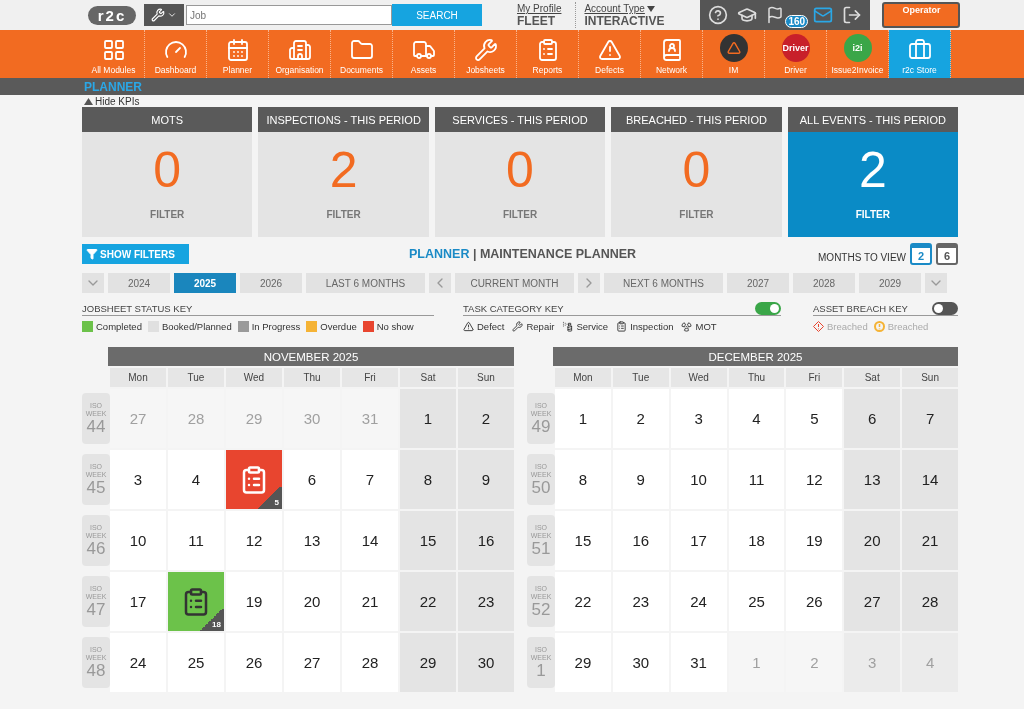 Image resolution: width=1024 pixels, height=709 pixels. Describe the element at coordinates (139, 283) in the screenshot. I see `year-button: 2024` at that location.